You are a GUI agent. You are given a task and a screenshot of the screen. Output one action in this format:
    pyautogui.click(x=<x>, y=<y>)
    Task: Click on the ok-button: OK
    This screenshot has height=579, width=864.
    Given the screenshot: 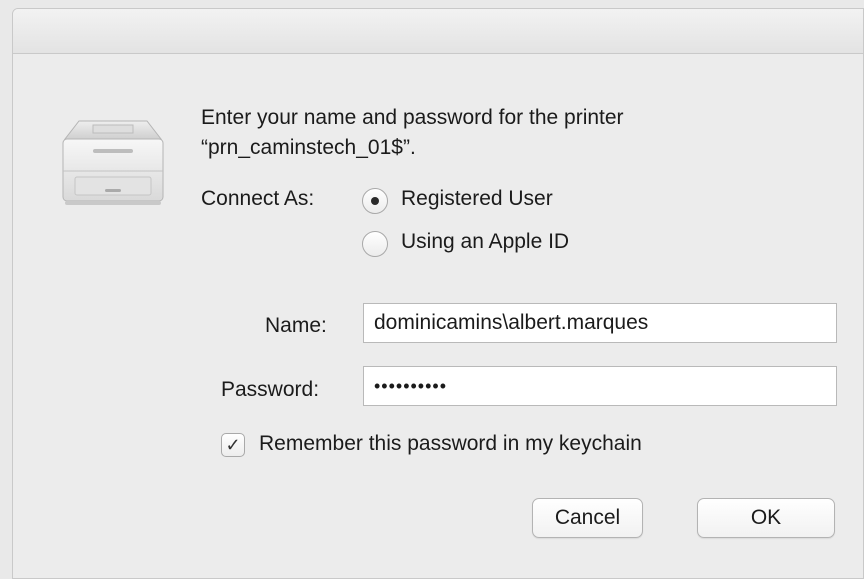 What is the action you would take?
    pyautogui.click(x=766, y=518)
    